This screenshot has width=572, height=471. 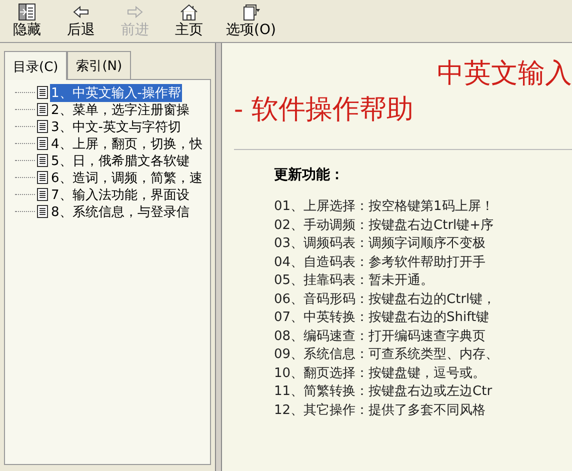 What do you see at coordinates (380, 244) in the screenshot?
I see `feature-line: 03、调频码表：调频字词顺序不变极` at bounding box center [380, 244].